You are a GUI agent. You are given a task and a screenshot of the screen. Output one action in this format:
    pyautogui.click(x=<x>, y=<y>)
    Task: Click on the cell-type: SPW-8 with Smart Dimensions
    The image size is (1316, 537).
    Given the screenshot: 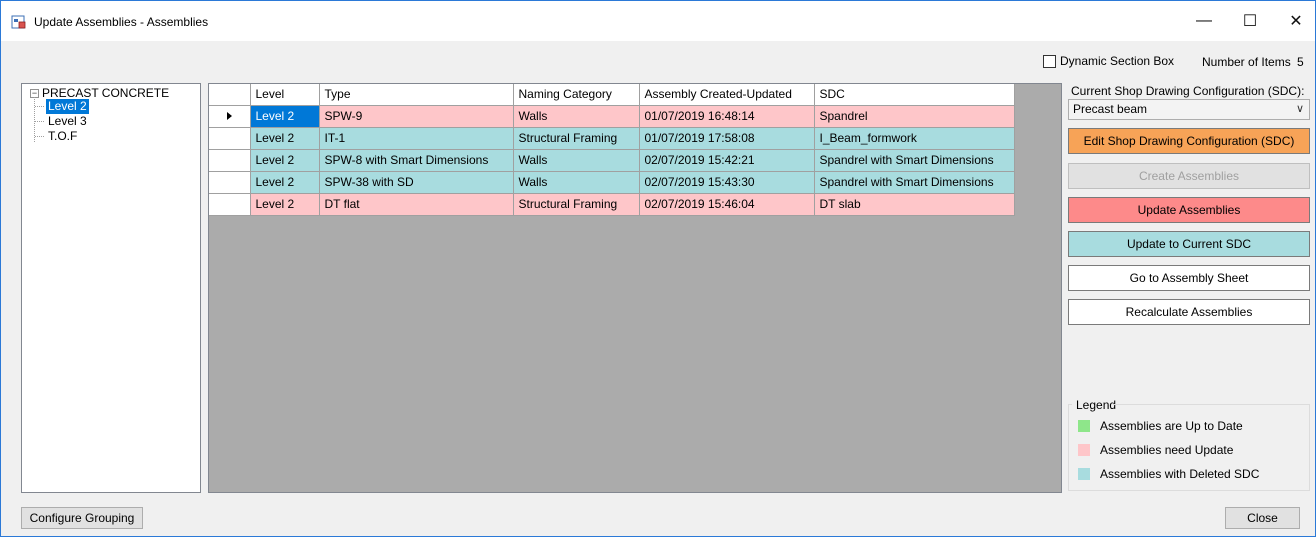 What is the action you would take?
    pyautogui.click(x=416, y=160)
    